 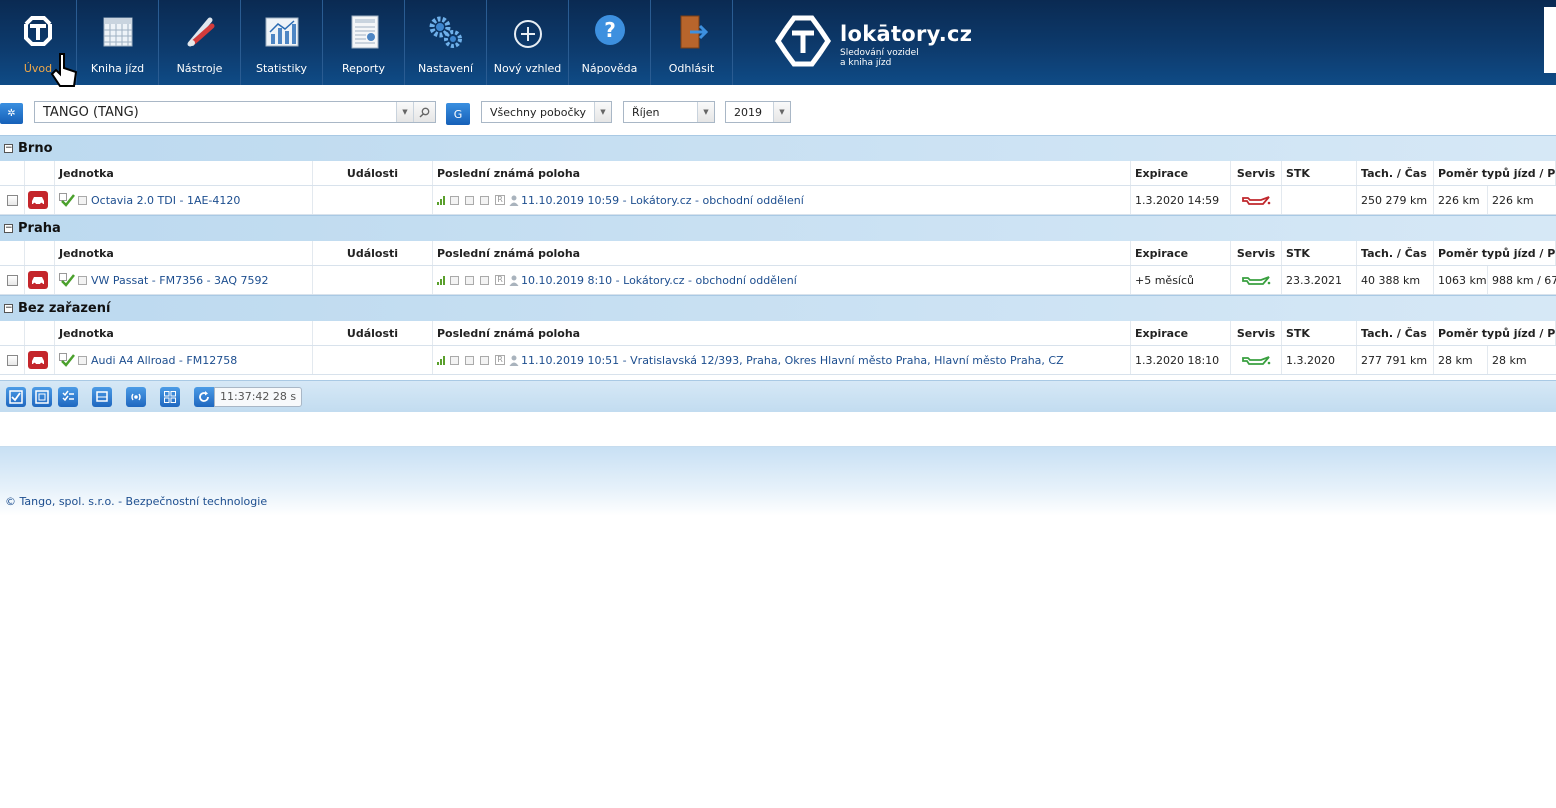 I want to click on tach-cell: 40 388 km, so click(x=1395, y=280).